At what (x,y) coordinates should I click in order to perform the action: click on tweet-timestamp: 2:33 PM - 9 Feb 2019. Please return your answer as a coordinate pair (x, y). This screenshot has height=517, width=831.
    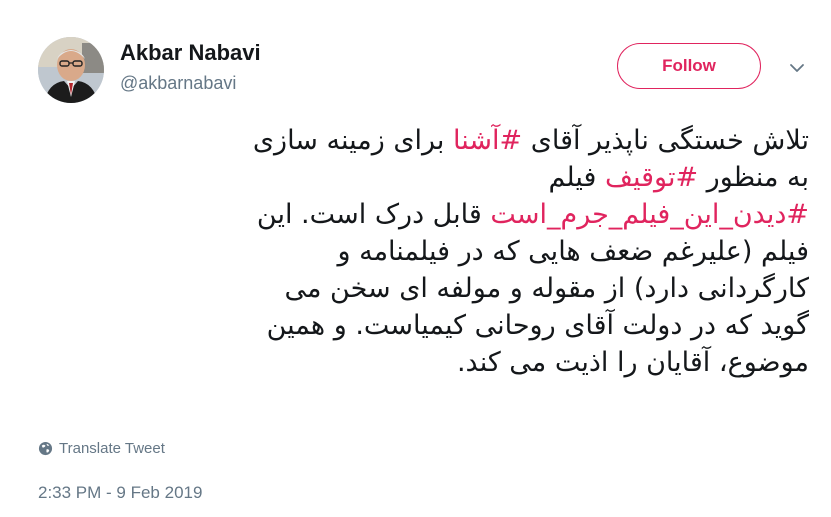
    Looking at the image, I should click on (120, 493).